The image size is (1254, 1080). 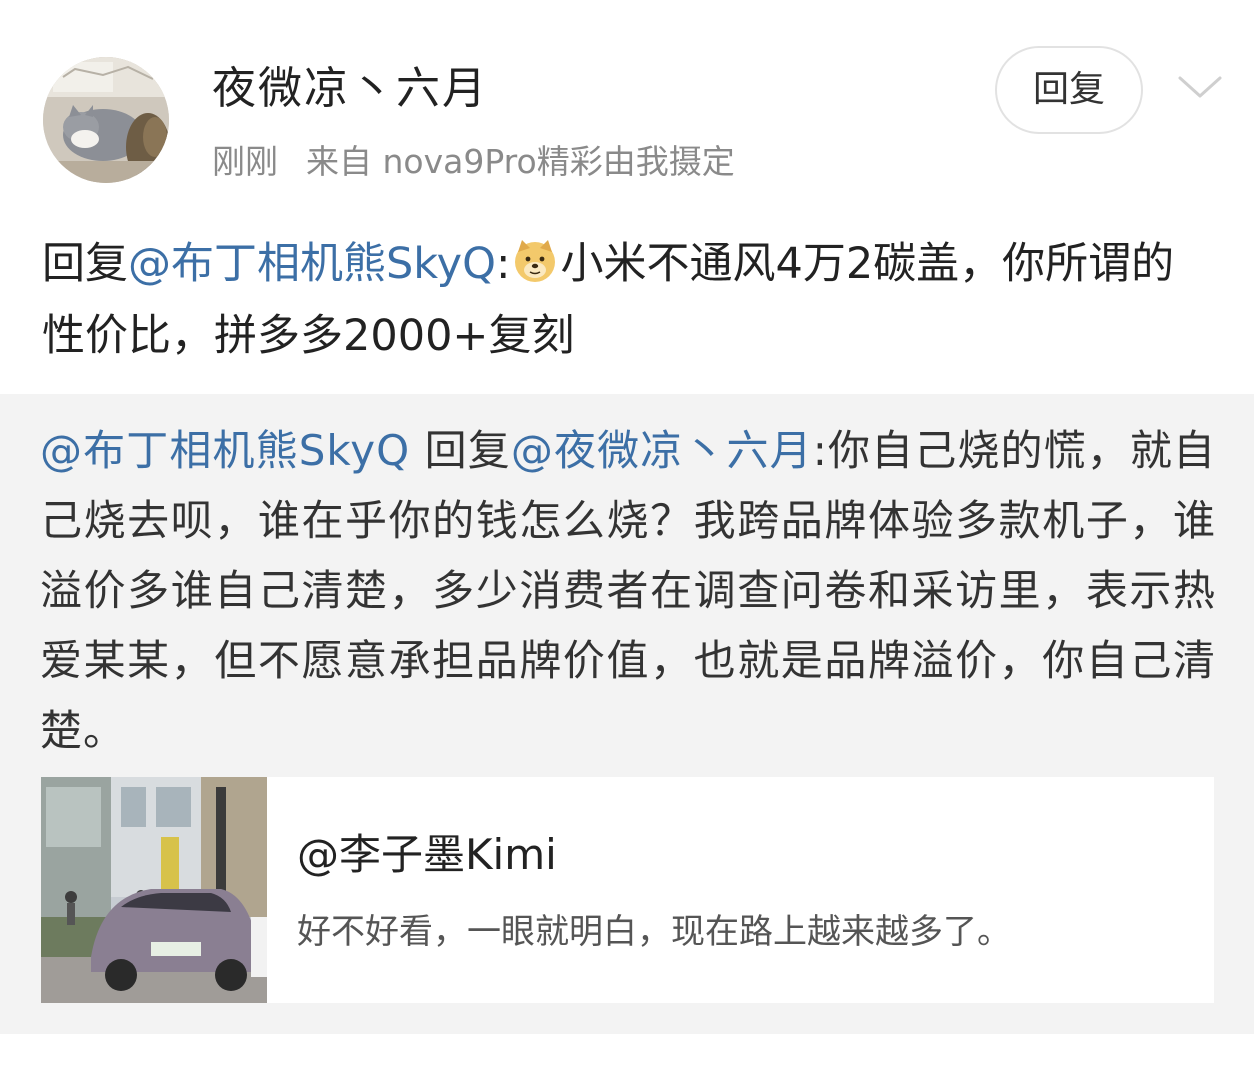 I want to click on card-description: 好不好看，一眼就明白，现在路上越来越多了。, so click(x=654, y=932).